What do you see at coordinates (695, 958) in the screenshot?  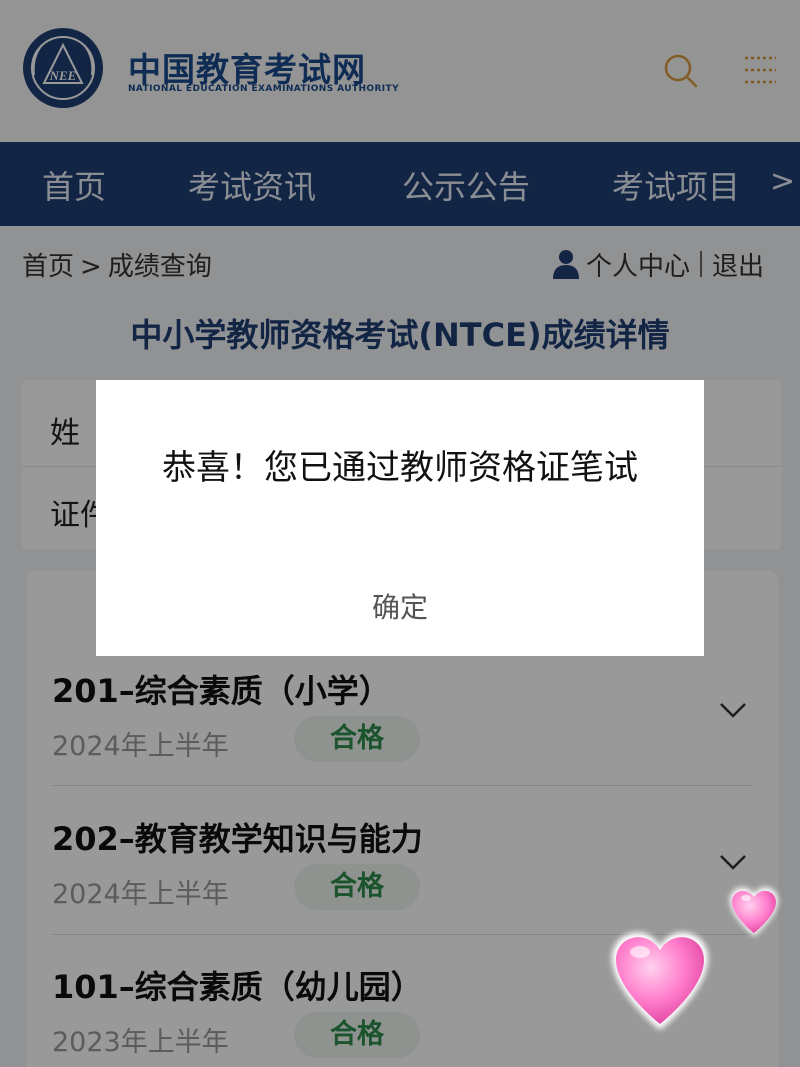 I see `heart-sticker-icon` at bounding box center [695, 958].